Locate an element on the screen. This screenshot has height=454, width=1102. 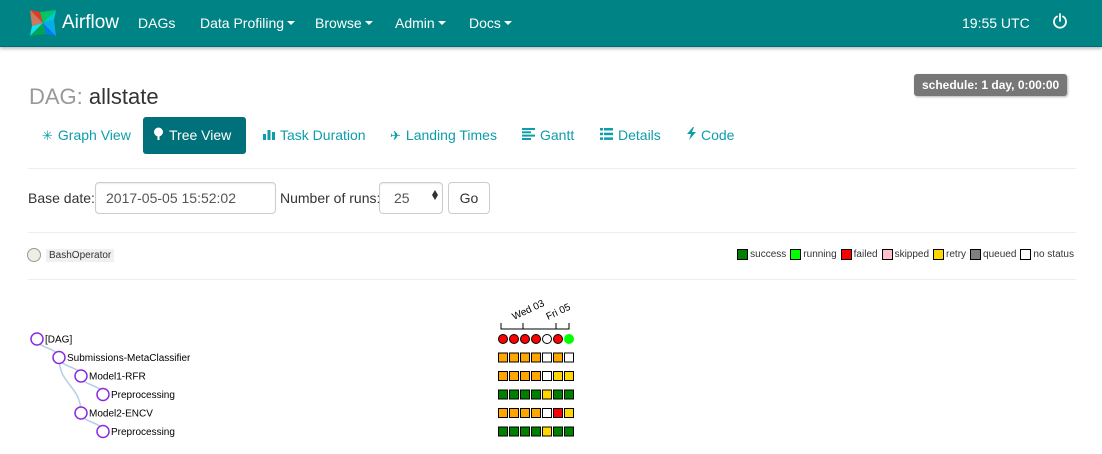
align-left-icon is located at coordinates (528, 135).